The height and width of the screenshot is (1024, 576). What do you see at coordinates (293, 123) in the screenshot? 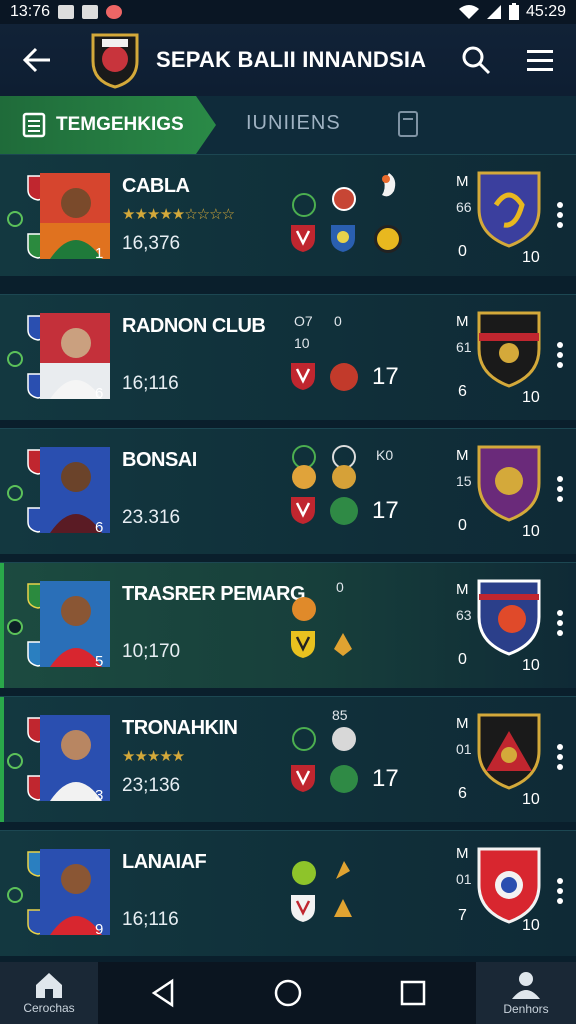
I see `tab-second: IUNIIENS` at bounding box center [293, 123].